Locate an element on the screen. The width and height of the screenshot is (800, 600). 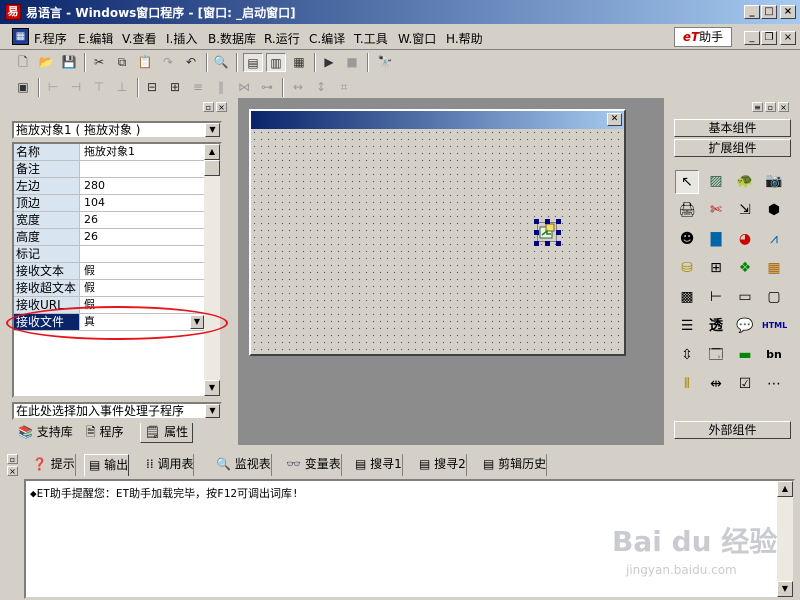
document-icon: ▦ is located at coordinates (20, 36).